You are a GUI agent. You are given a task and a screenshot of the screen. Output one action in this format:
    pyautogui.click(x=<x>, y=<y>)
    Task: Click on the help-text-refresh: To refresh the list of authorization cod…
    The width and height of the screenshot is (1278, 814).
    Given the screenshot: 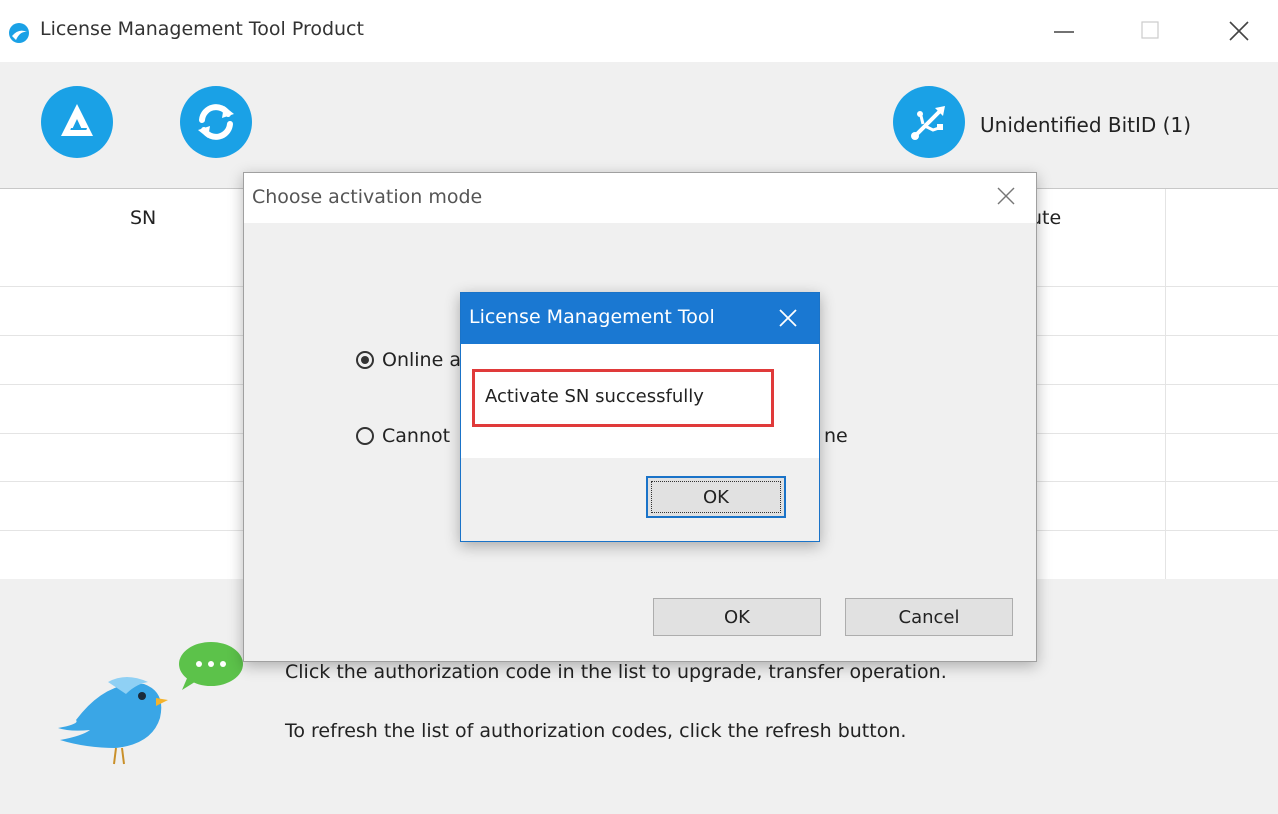 What is the action you would take?
    pyautogui.click(x=596, y=731)
    